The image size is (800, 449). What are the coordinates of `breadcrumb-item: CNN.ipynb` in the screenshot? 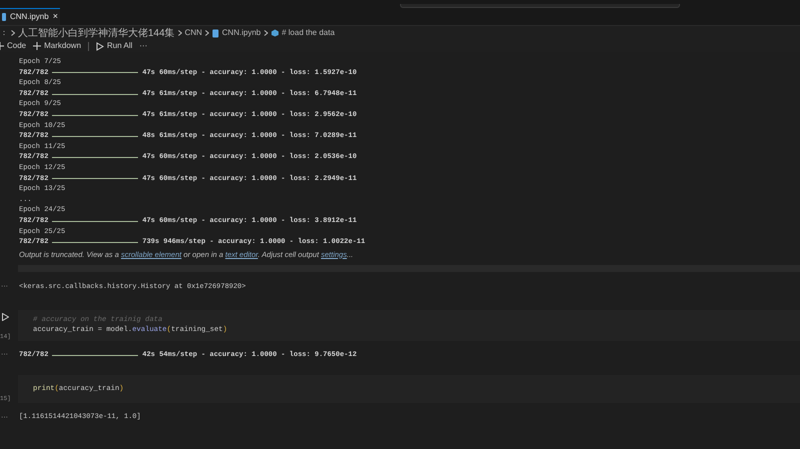 It's located at (241, 33).